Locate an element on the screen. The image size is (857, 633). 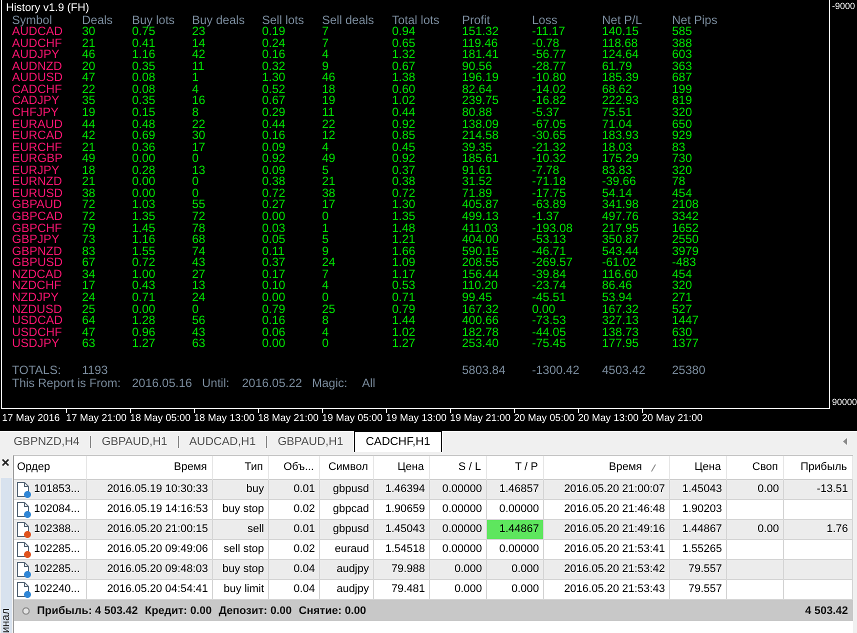
symbol-cell: EURCAD is located at coordinates (37, 136).